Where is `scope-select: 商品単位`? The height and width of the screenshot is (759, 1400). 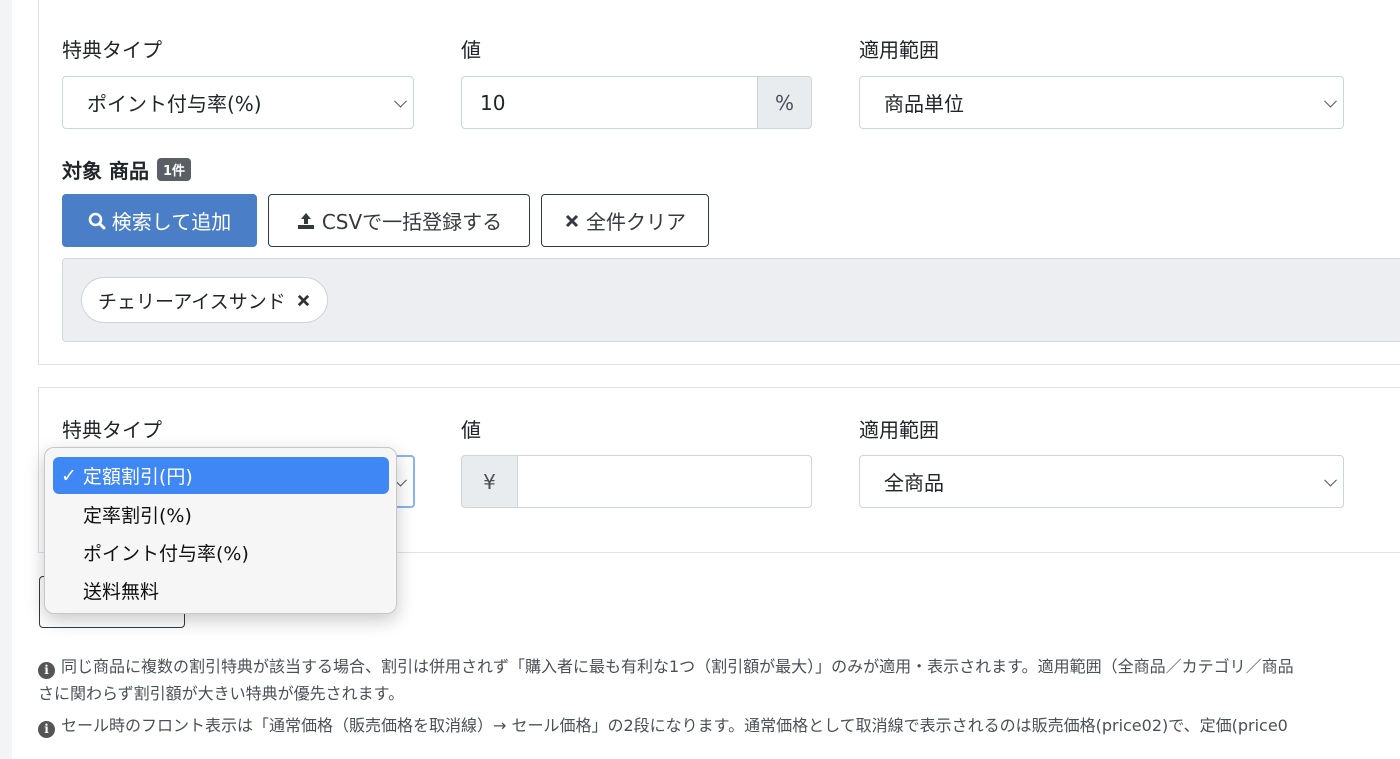
scope-select: 商品単位 is located at coordinates (1101, 102).